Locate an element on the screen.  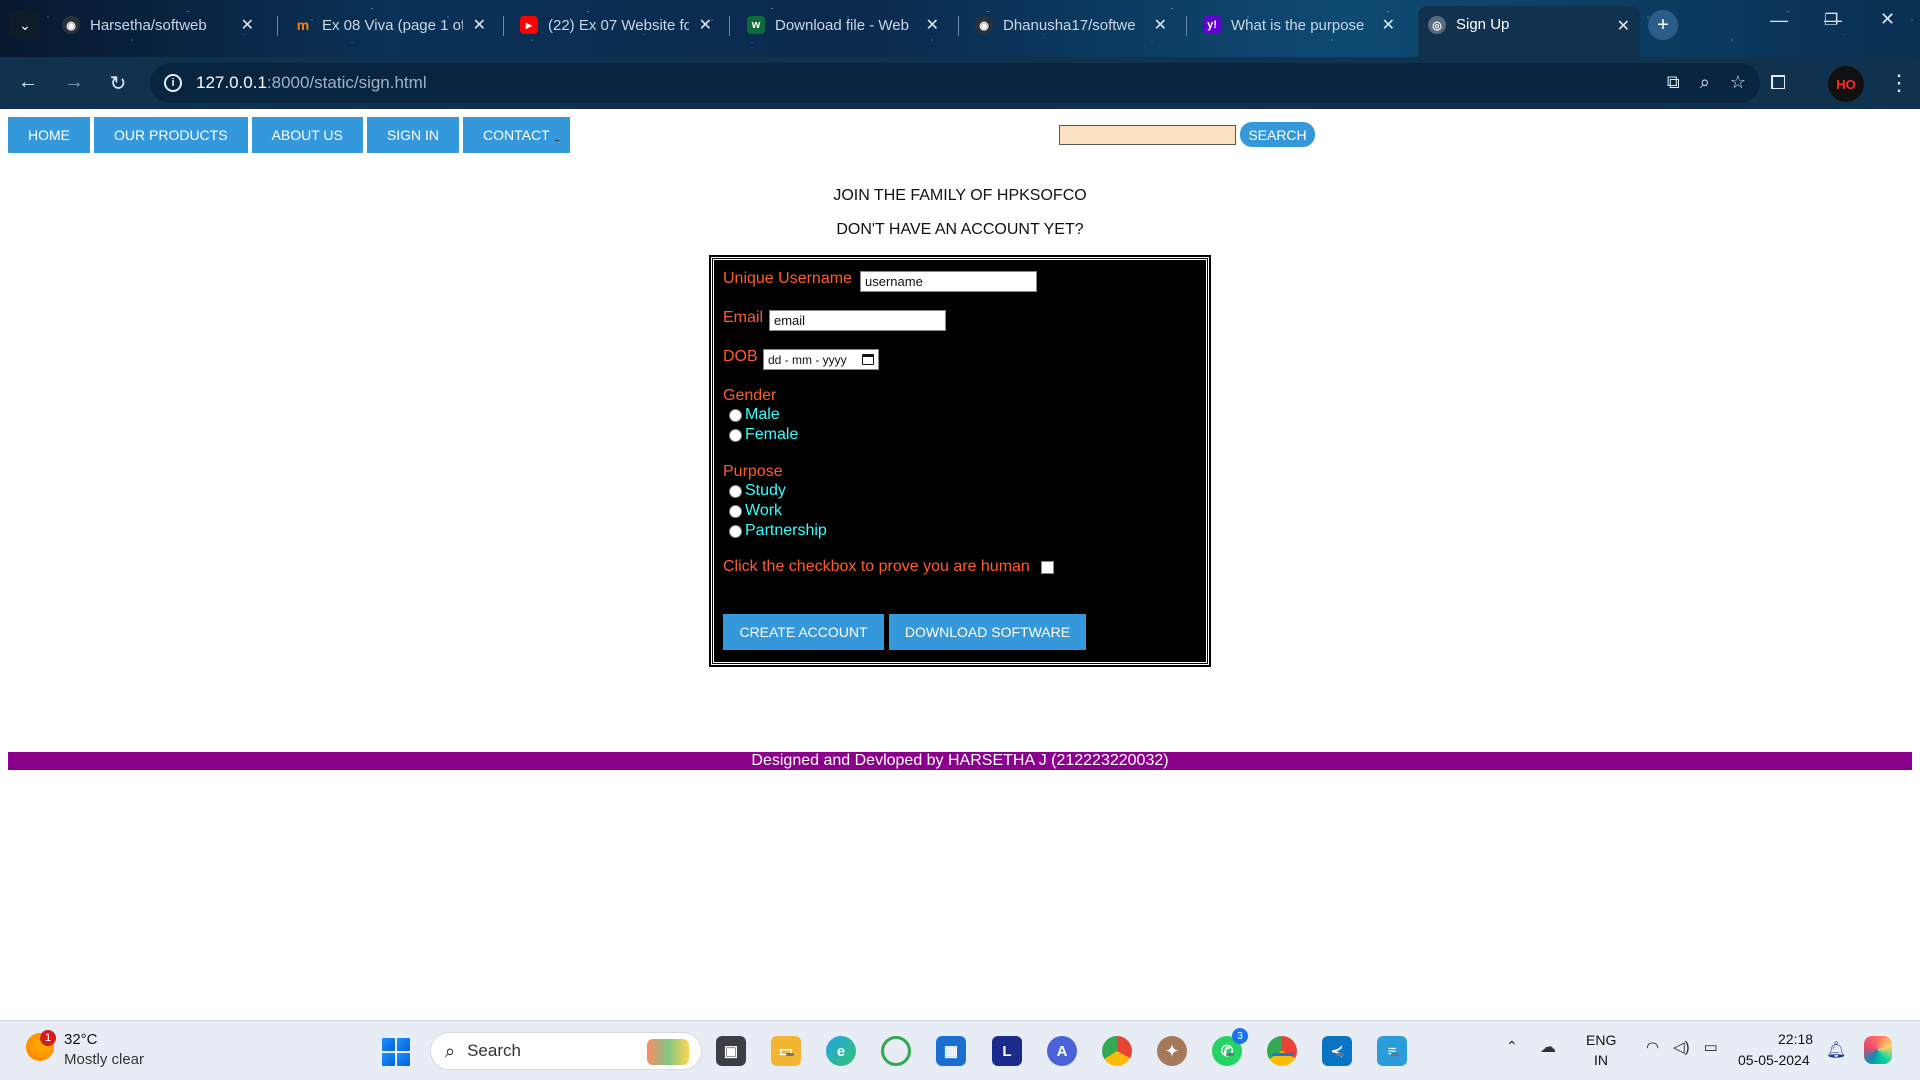
clock-time: 22:18 is located at coordinates (1795, 1039).